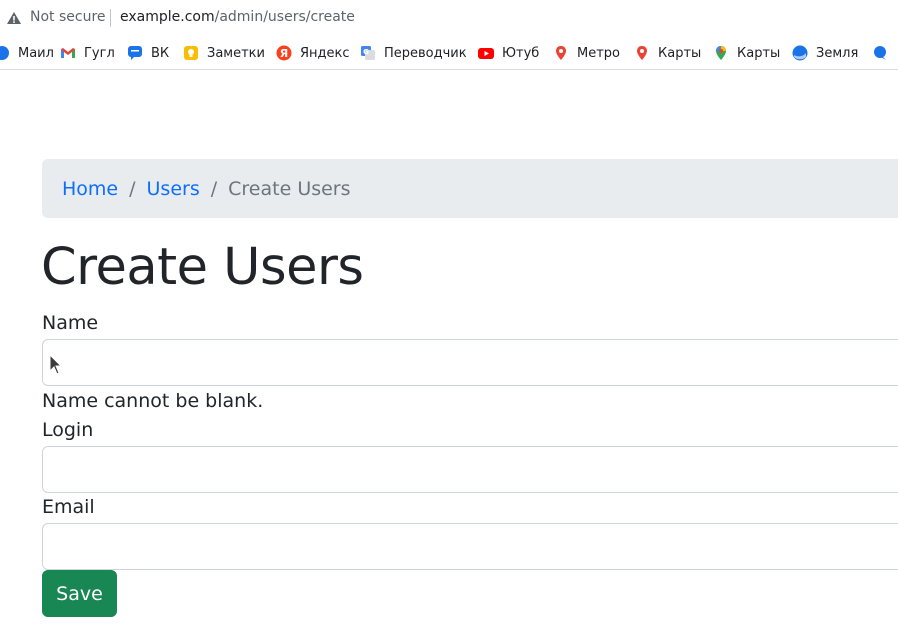  What do you see at coordinates (721, 53) in the screenshot?
I see `google-maps-icon` at bounding box center [721, 53].